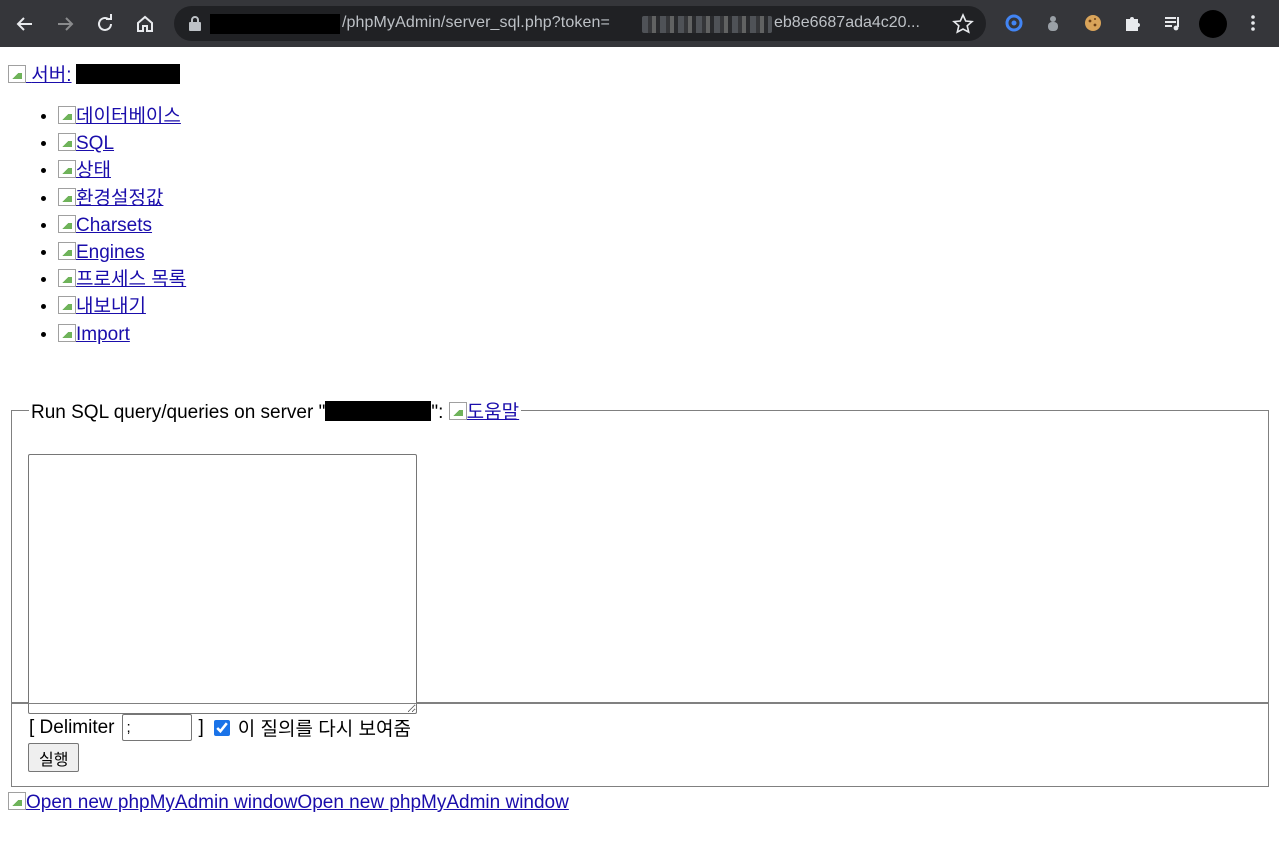 Image resolution: width=1279 pixels, height=843 pixels. I want to click on show-query-checkbox, so click(221, 727).